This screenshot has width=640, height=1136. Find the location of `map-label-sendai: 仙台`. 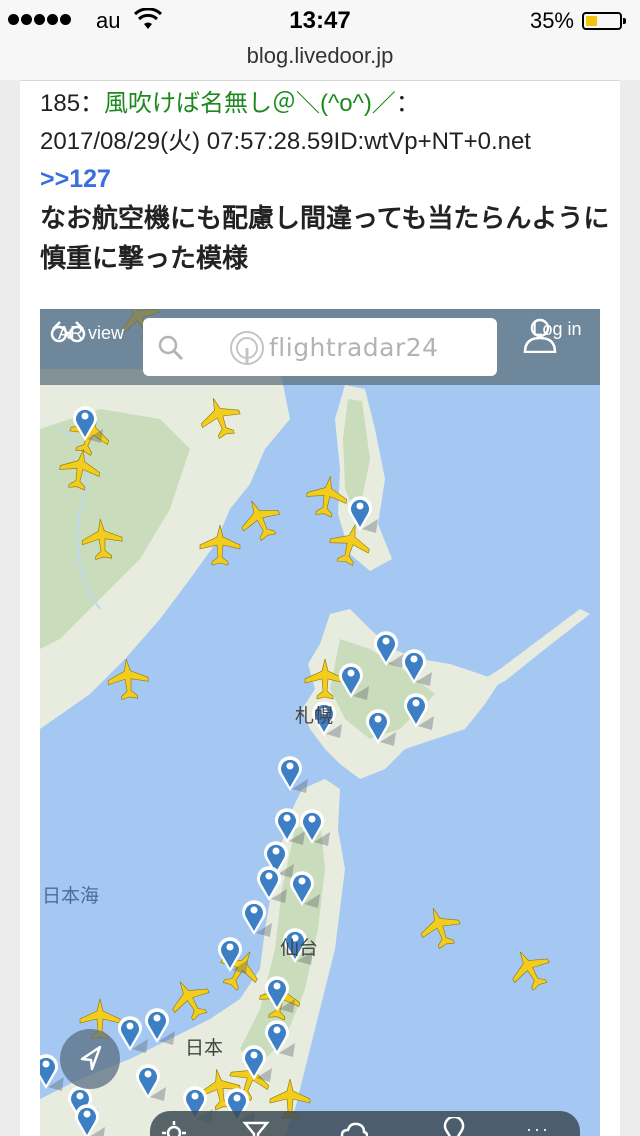

map-label-sendai: 仙台 is located at coordinates (299, 948).